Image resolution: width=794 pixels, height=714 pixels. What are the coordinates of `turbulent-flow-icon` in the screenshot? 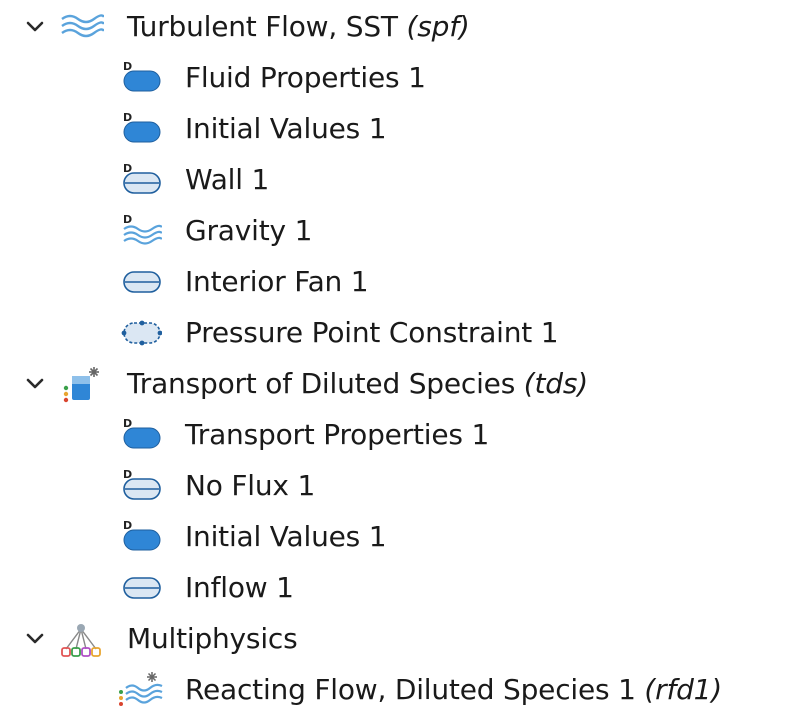 It's located at (81, 27).